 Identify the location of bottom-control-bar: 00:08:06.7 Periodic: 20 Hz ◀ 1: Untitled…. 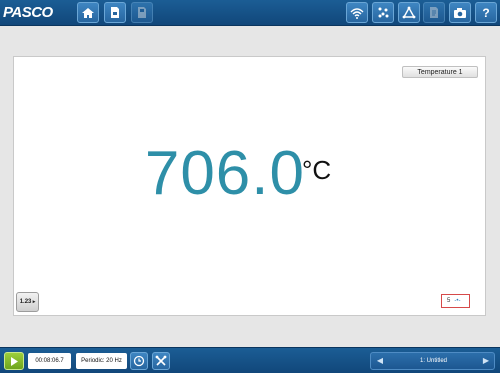
(250, 360).